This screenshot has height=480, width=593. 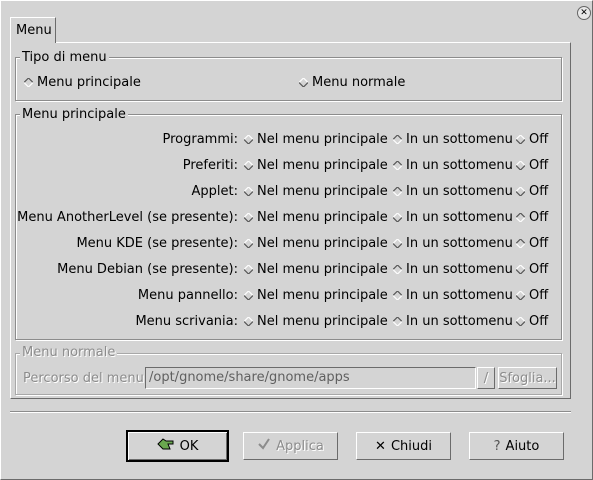 What do you see at coordinates (127, 217) in the screenshot?
I see `row-label: Menu AnotherLevel (se presente):` at bounding box center [127, 217].